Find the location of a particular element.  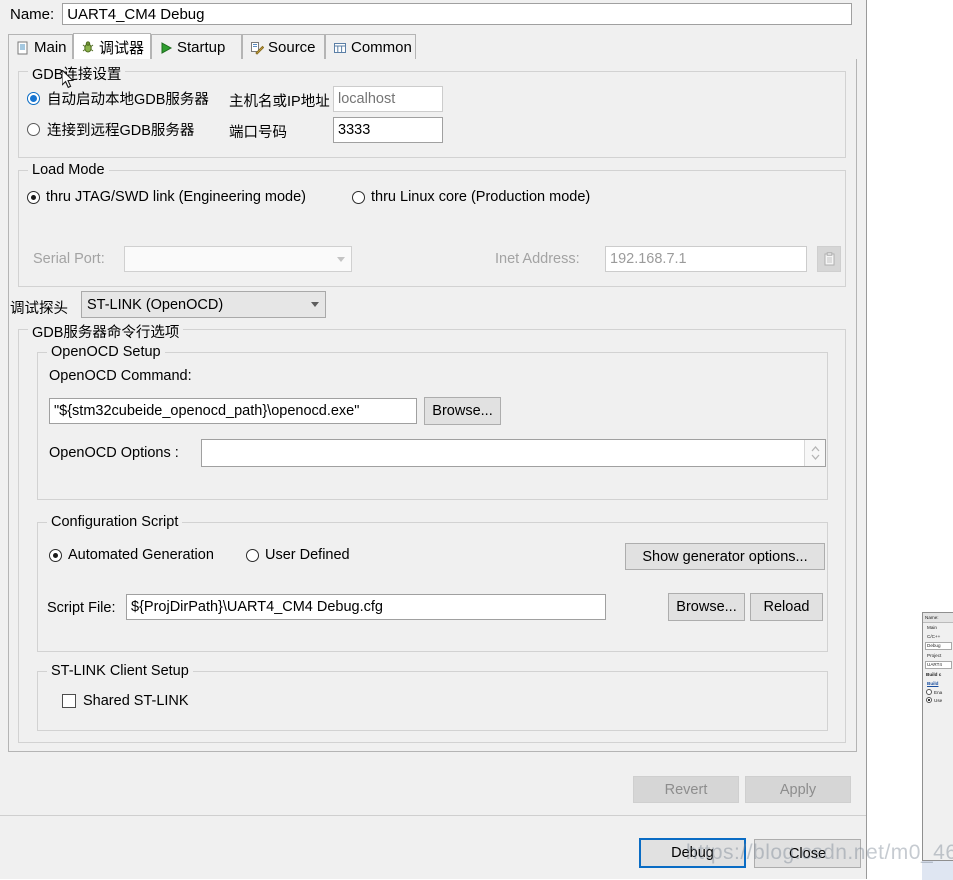

paste-inet-address-button is located at coordinates (829, 259).